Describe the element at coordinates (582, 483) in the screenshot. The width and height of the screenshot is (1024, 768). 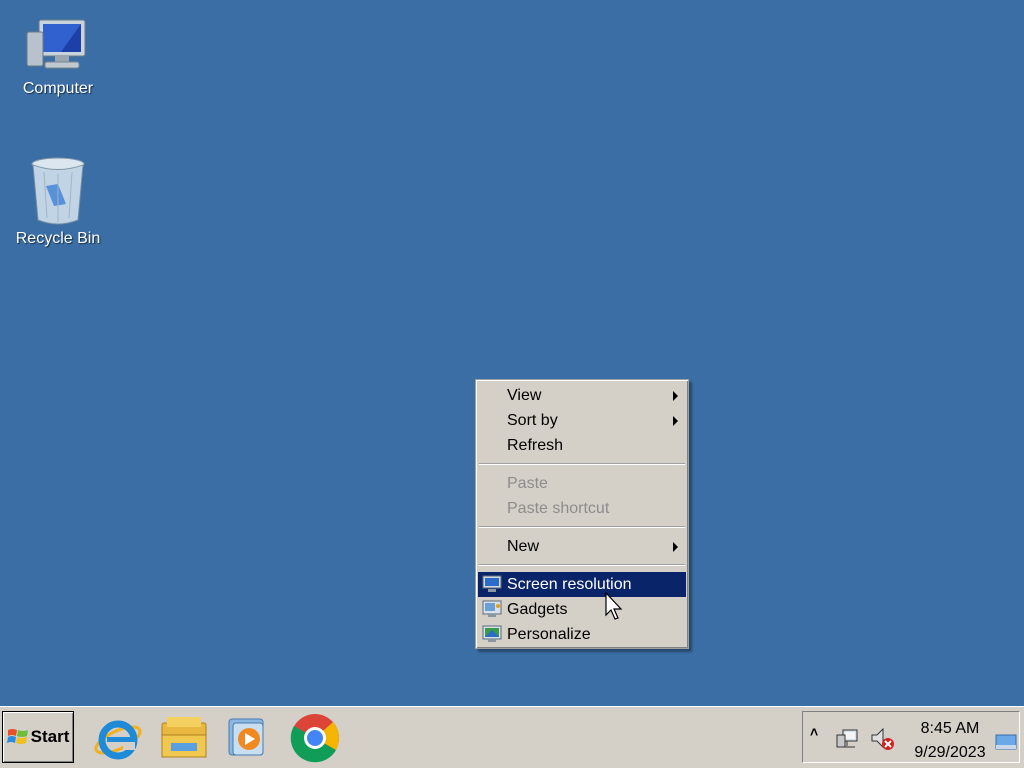
I see `menu-item-paste: Paste` at that location.